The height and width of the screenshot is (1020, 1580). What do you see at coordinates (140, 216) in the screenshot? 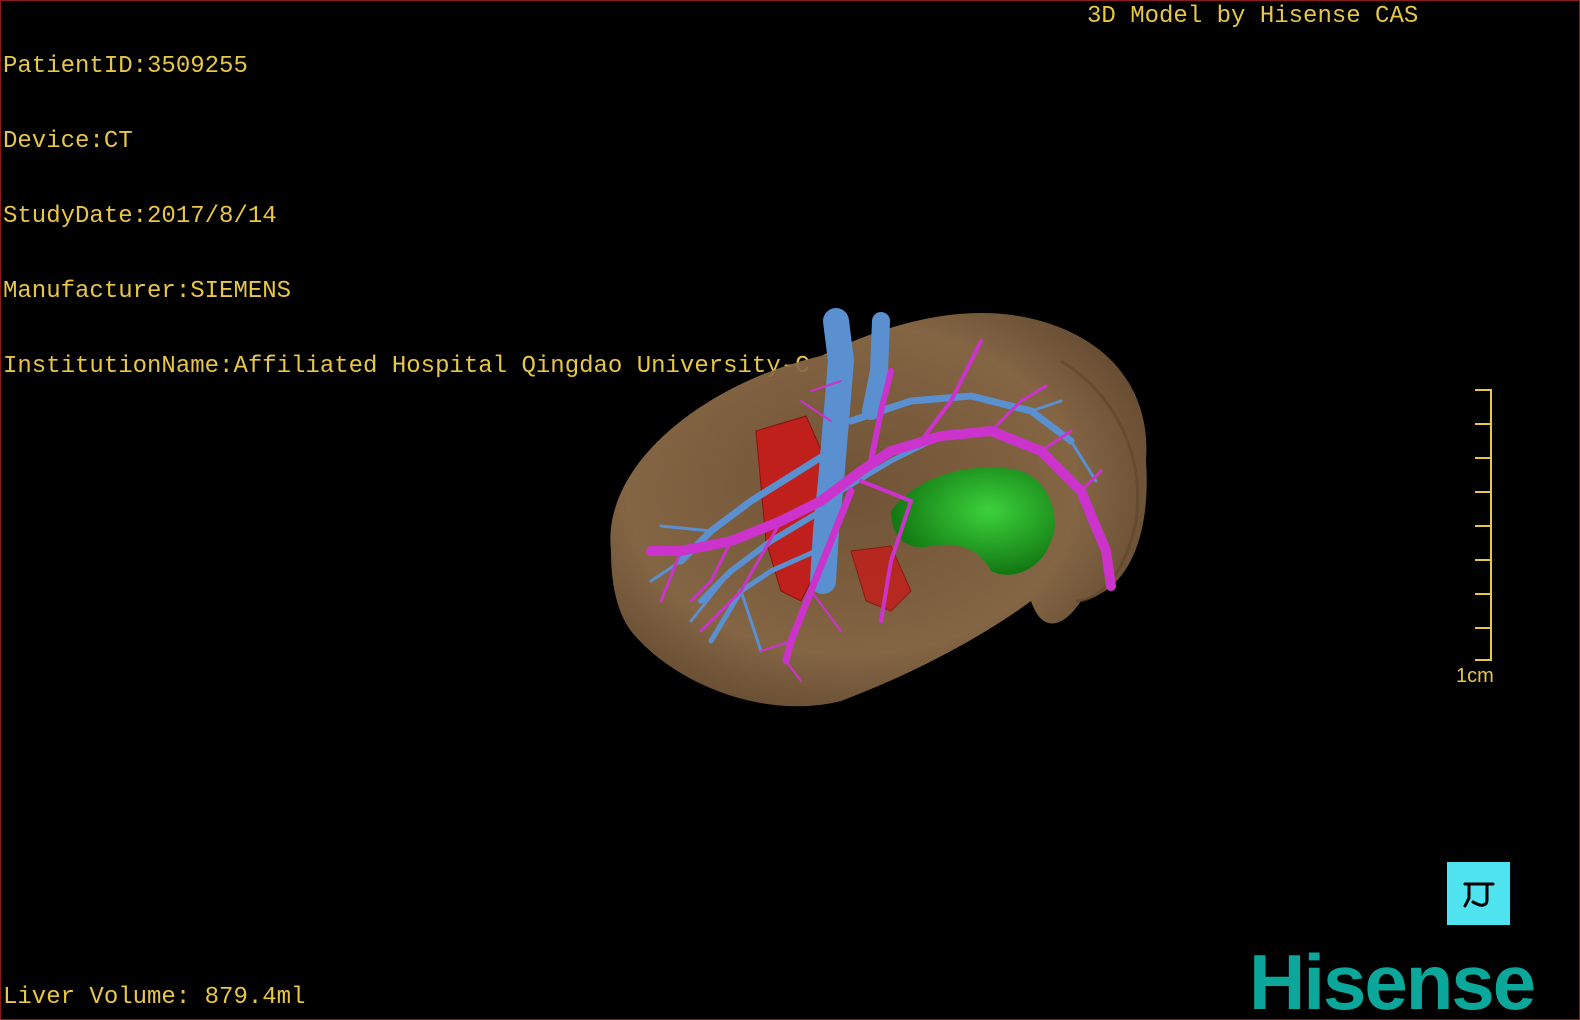
I see `study-date: StudyDate:2017/8/14` at bounding box center [140, 216].